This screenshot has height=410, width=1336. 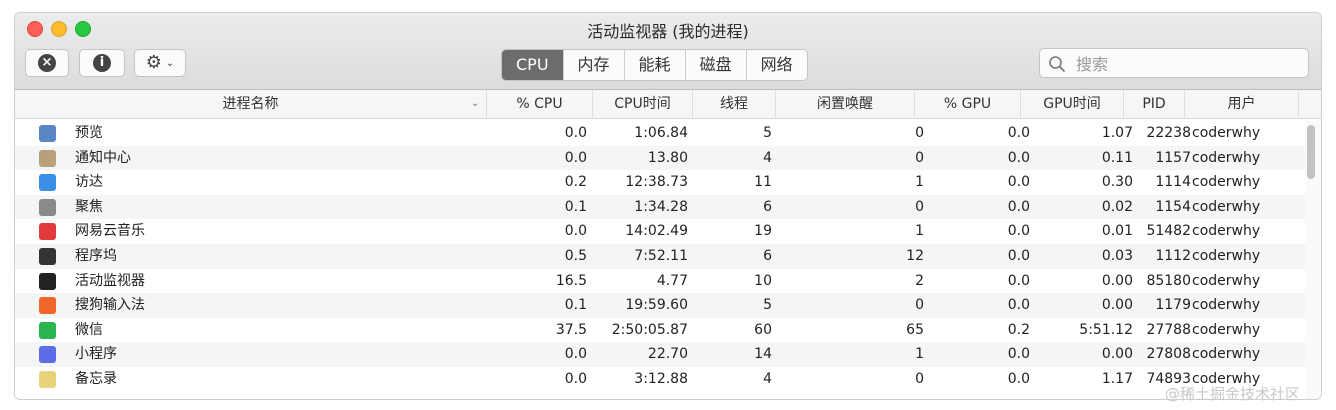 I want to click on thread-count-cell: 4, so click(x=767, y=157).